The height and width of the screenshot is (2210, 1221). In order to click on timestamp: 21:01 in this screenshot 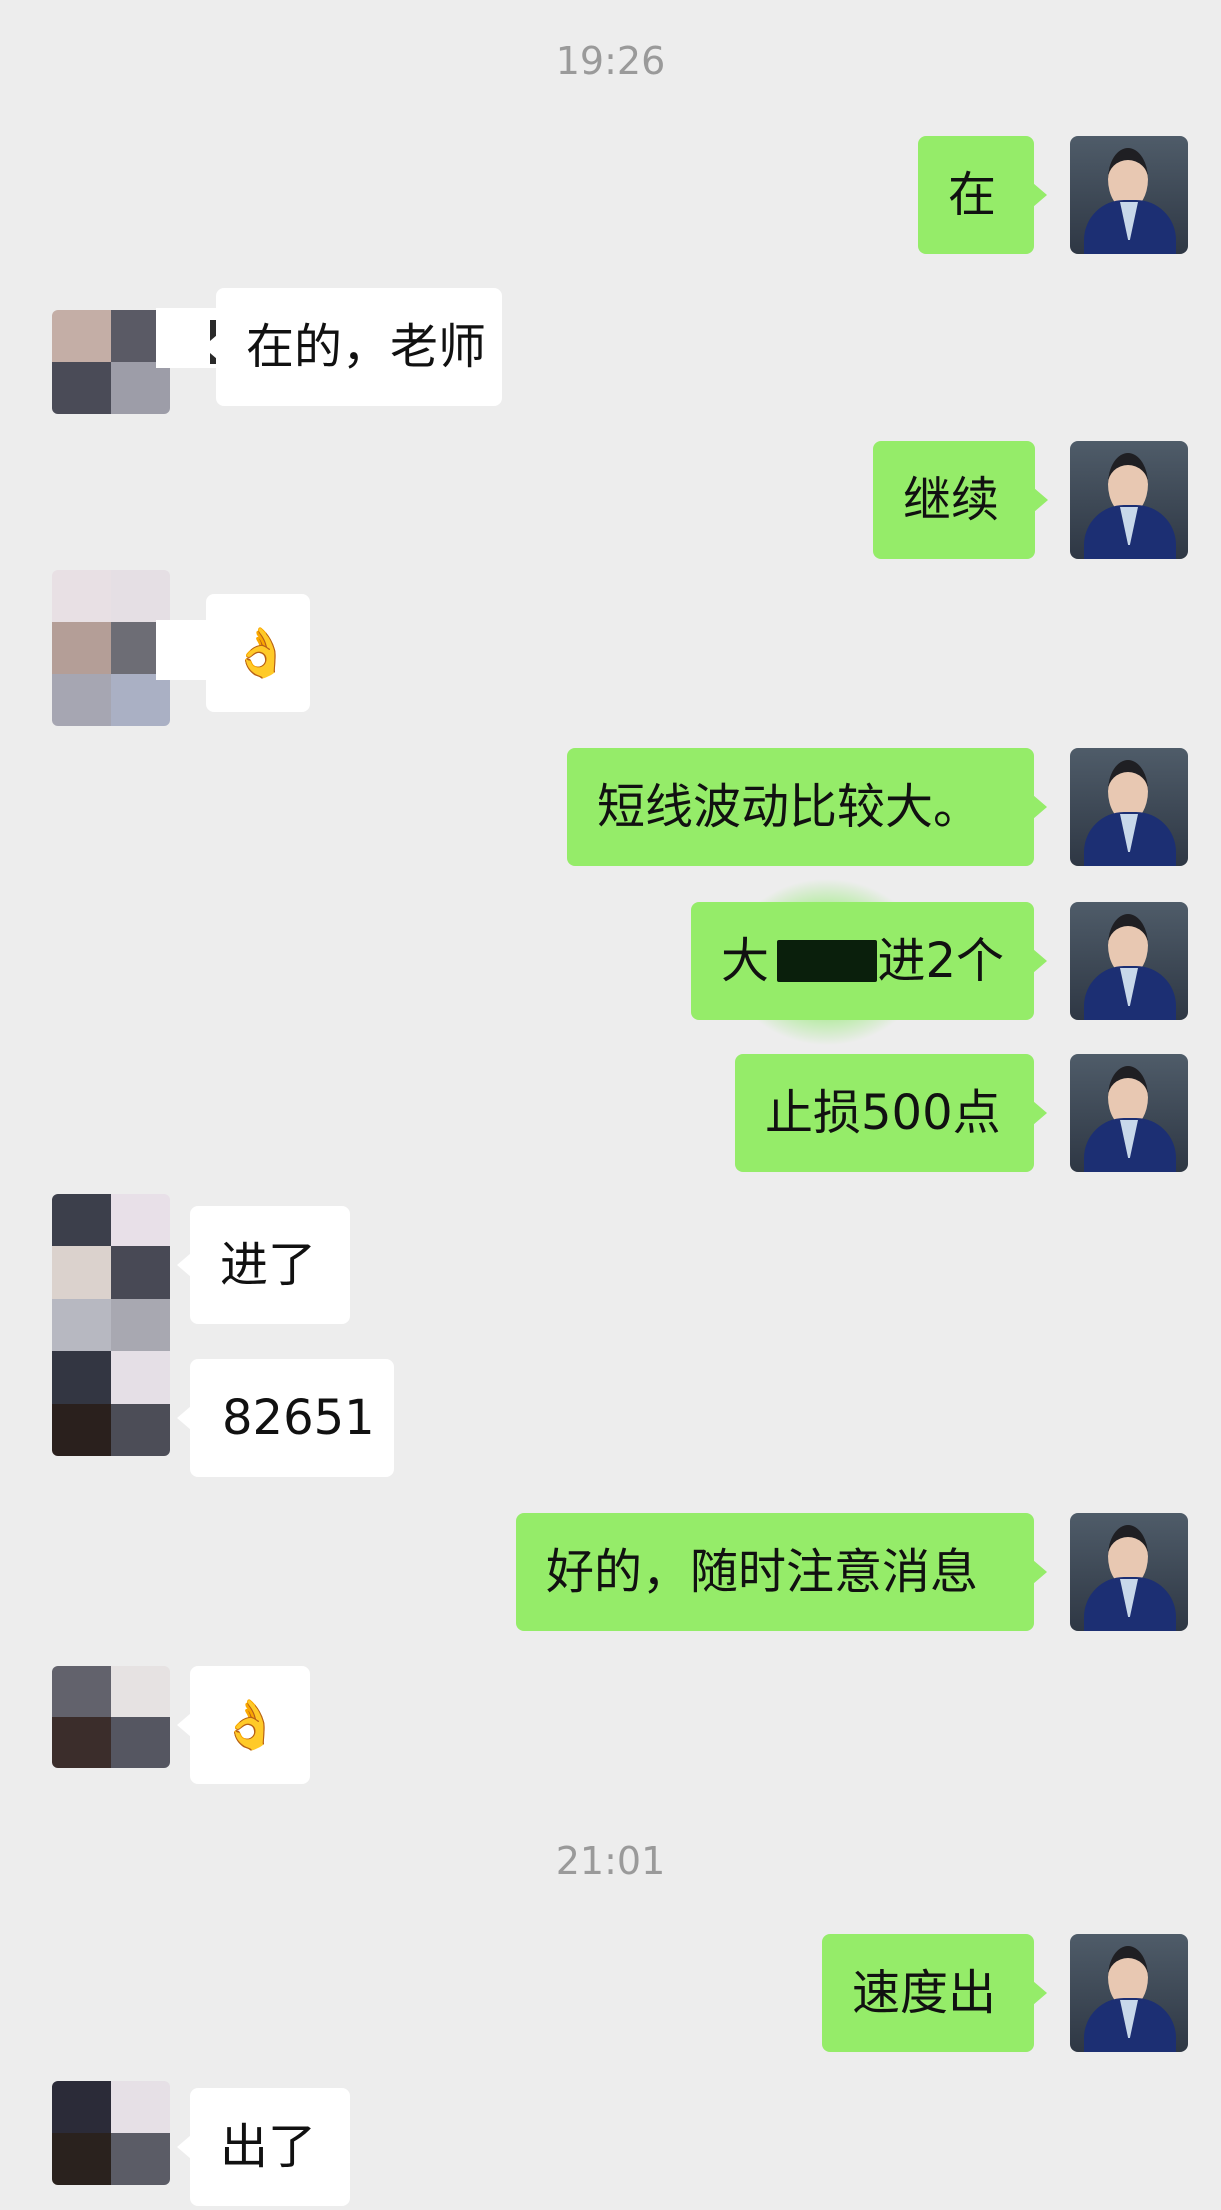, I will do `click(610, 1861)`.